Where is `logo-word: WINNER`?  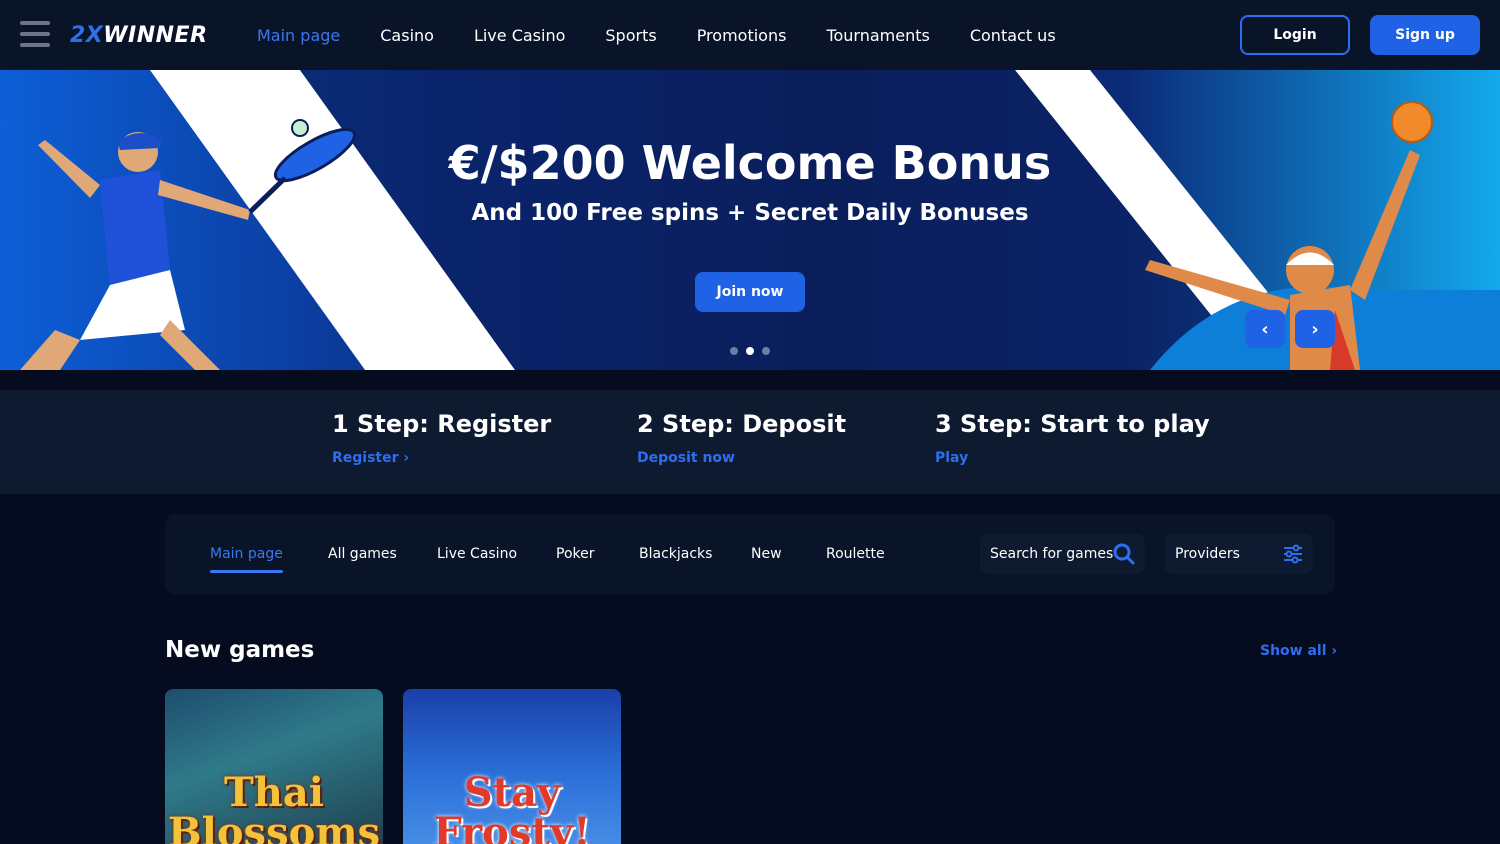
logo-word: WINNER is located at coordinates (155, 35).